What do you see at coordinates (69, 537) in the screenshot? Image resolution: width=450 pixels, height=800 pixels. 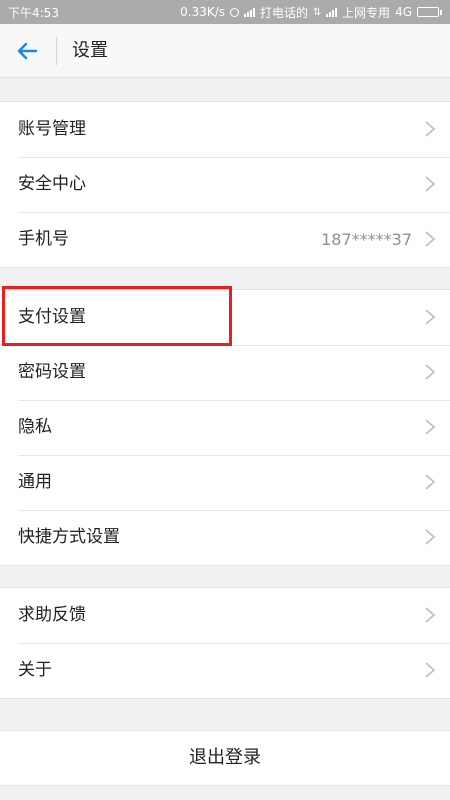 I see `settings-item-label: 快捷方式设置` at bounding box center [69, 537].